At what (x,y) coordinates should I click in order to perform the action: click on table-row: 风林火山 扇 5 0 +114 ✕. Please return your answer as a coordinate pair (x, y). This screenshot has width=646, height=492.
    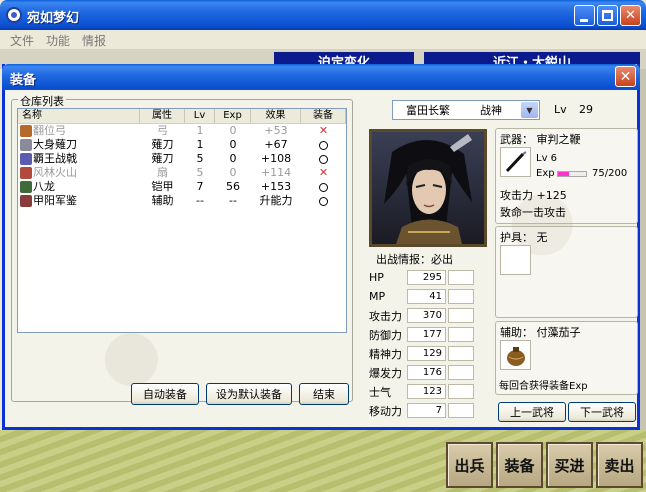
    Looking at the image, I should click on (182, 173).